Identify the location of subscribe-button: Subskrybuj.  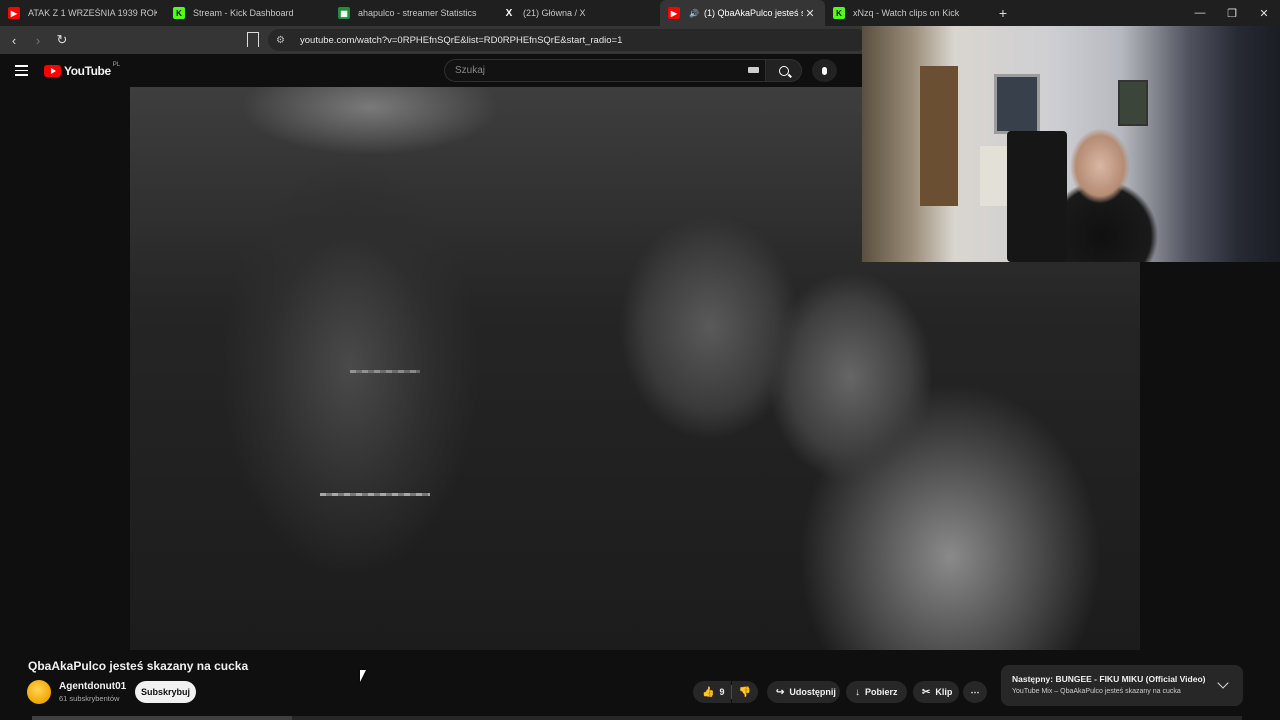
(165, 692).